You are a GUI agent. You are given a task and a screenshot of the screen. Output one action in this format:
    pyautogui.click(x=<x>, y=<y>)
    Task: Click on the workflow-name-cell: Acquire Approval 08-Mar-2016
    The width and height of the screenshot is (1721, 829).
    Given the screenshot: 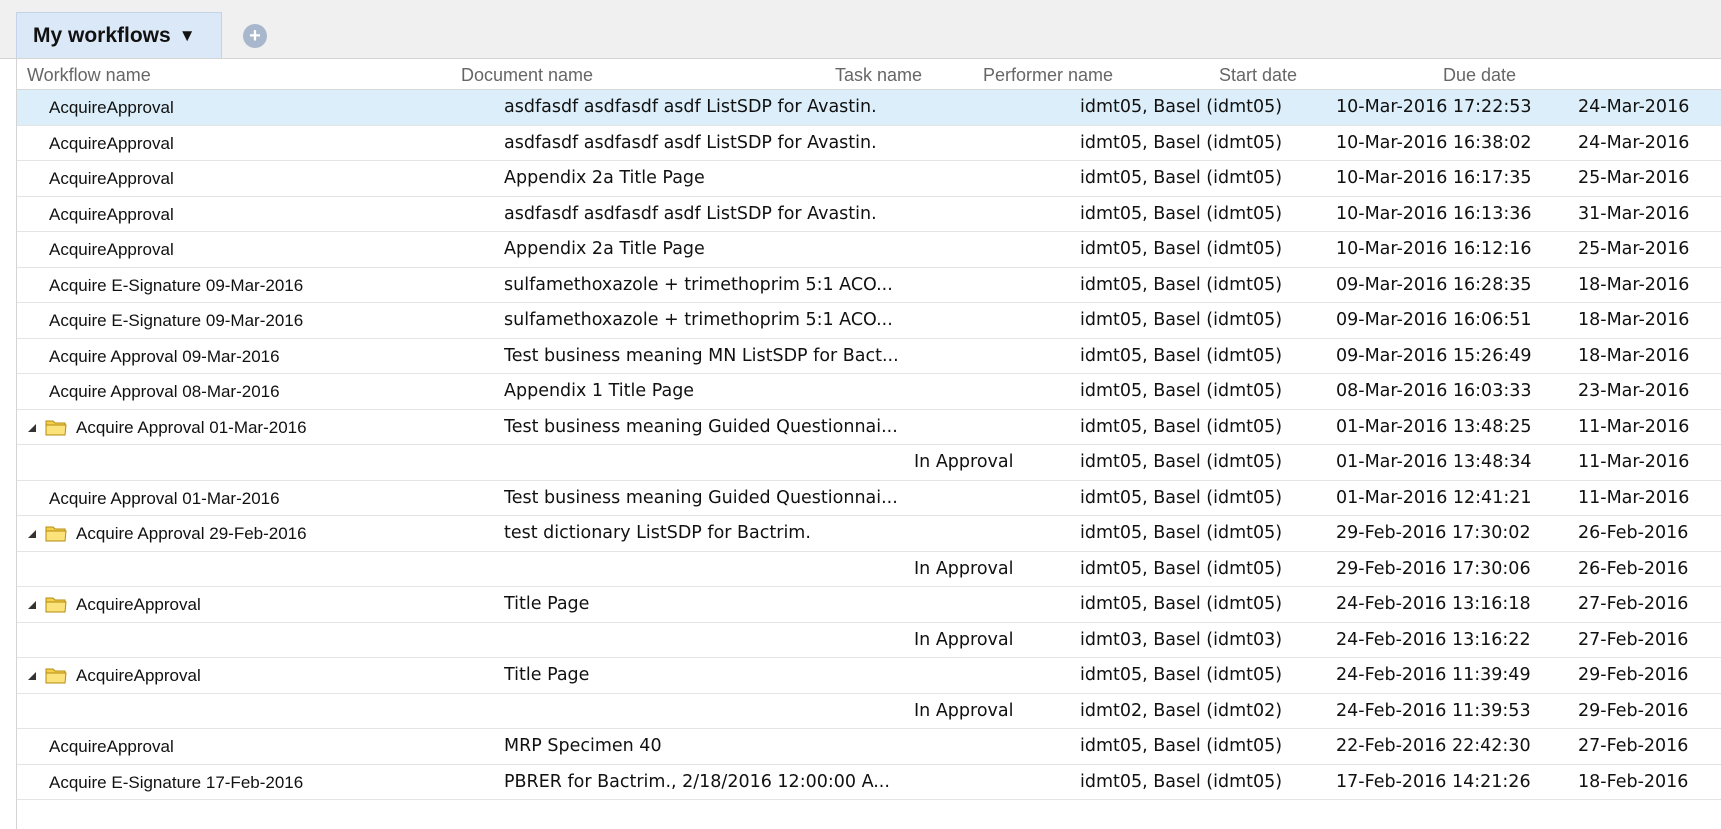 What is the action you would take?
    pyautogui.click(x=164, y=391)
    